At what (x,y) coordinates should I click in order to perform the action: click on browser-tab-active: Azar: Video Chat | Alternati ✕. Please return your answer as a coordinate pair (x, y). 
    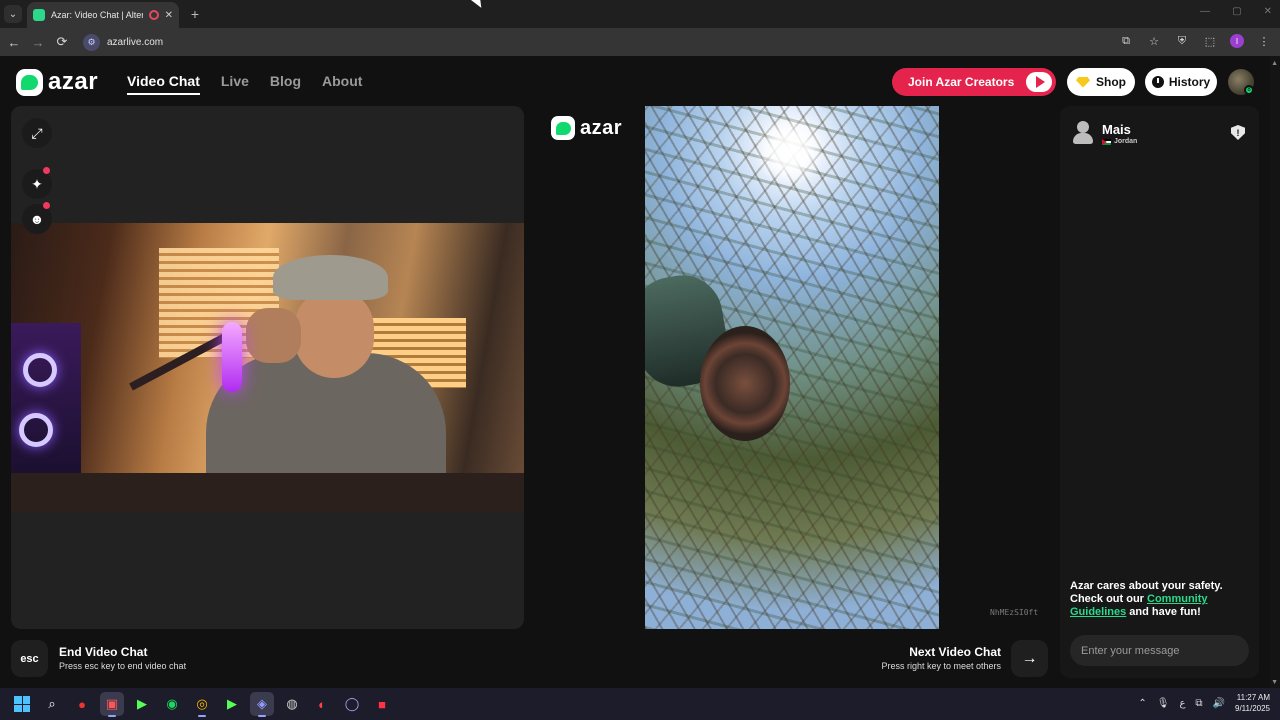
    Looking at the image, I should click on (103, 15).